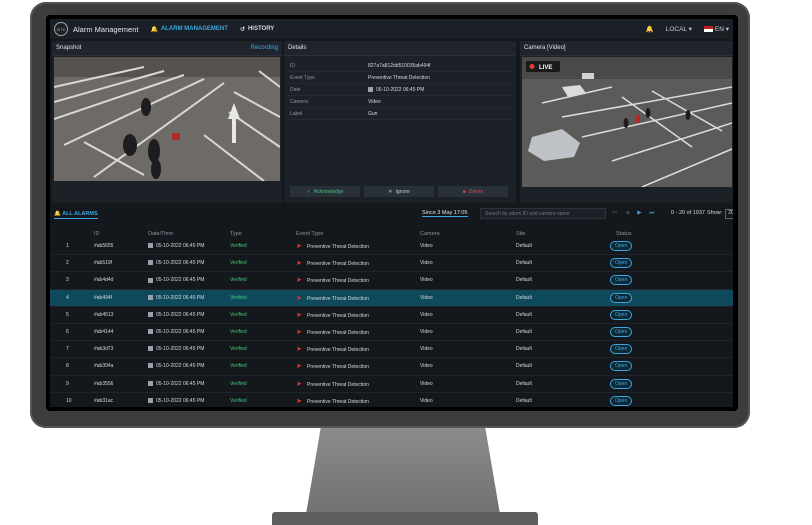 The height and width of the screenshot is (525, 812). Describe the element at coordinates (639, 213) in the screenshot. I see `next-page-icon: ▶` at that location.